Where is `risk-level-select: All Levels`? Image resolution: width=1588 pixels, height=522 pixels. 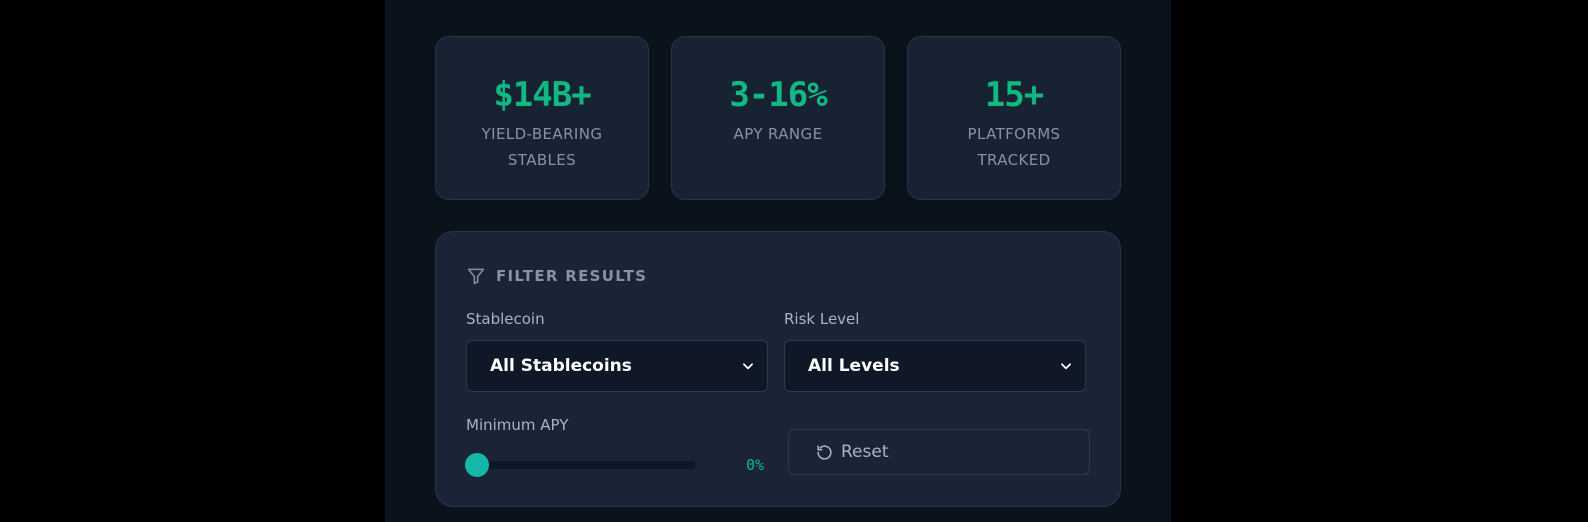 risk-level-select: All Levels is located at coordinates (935, 366).